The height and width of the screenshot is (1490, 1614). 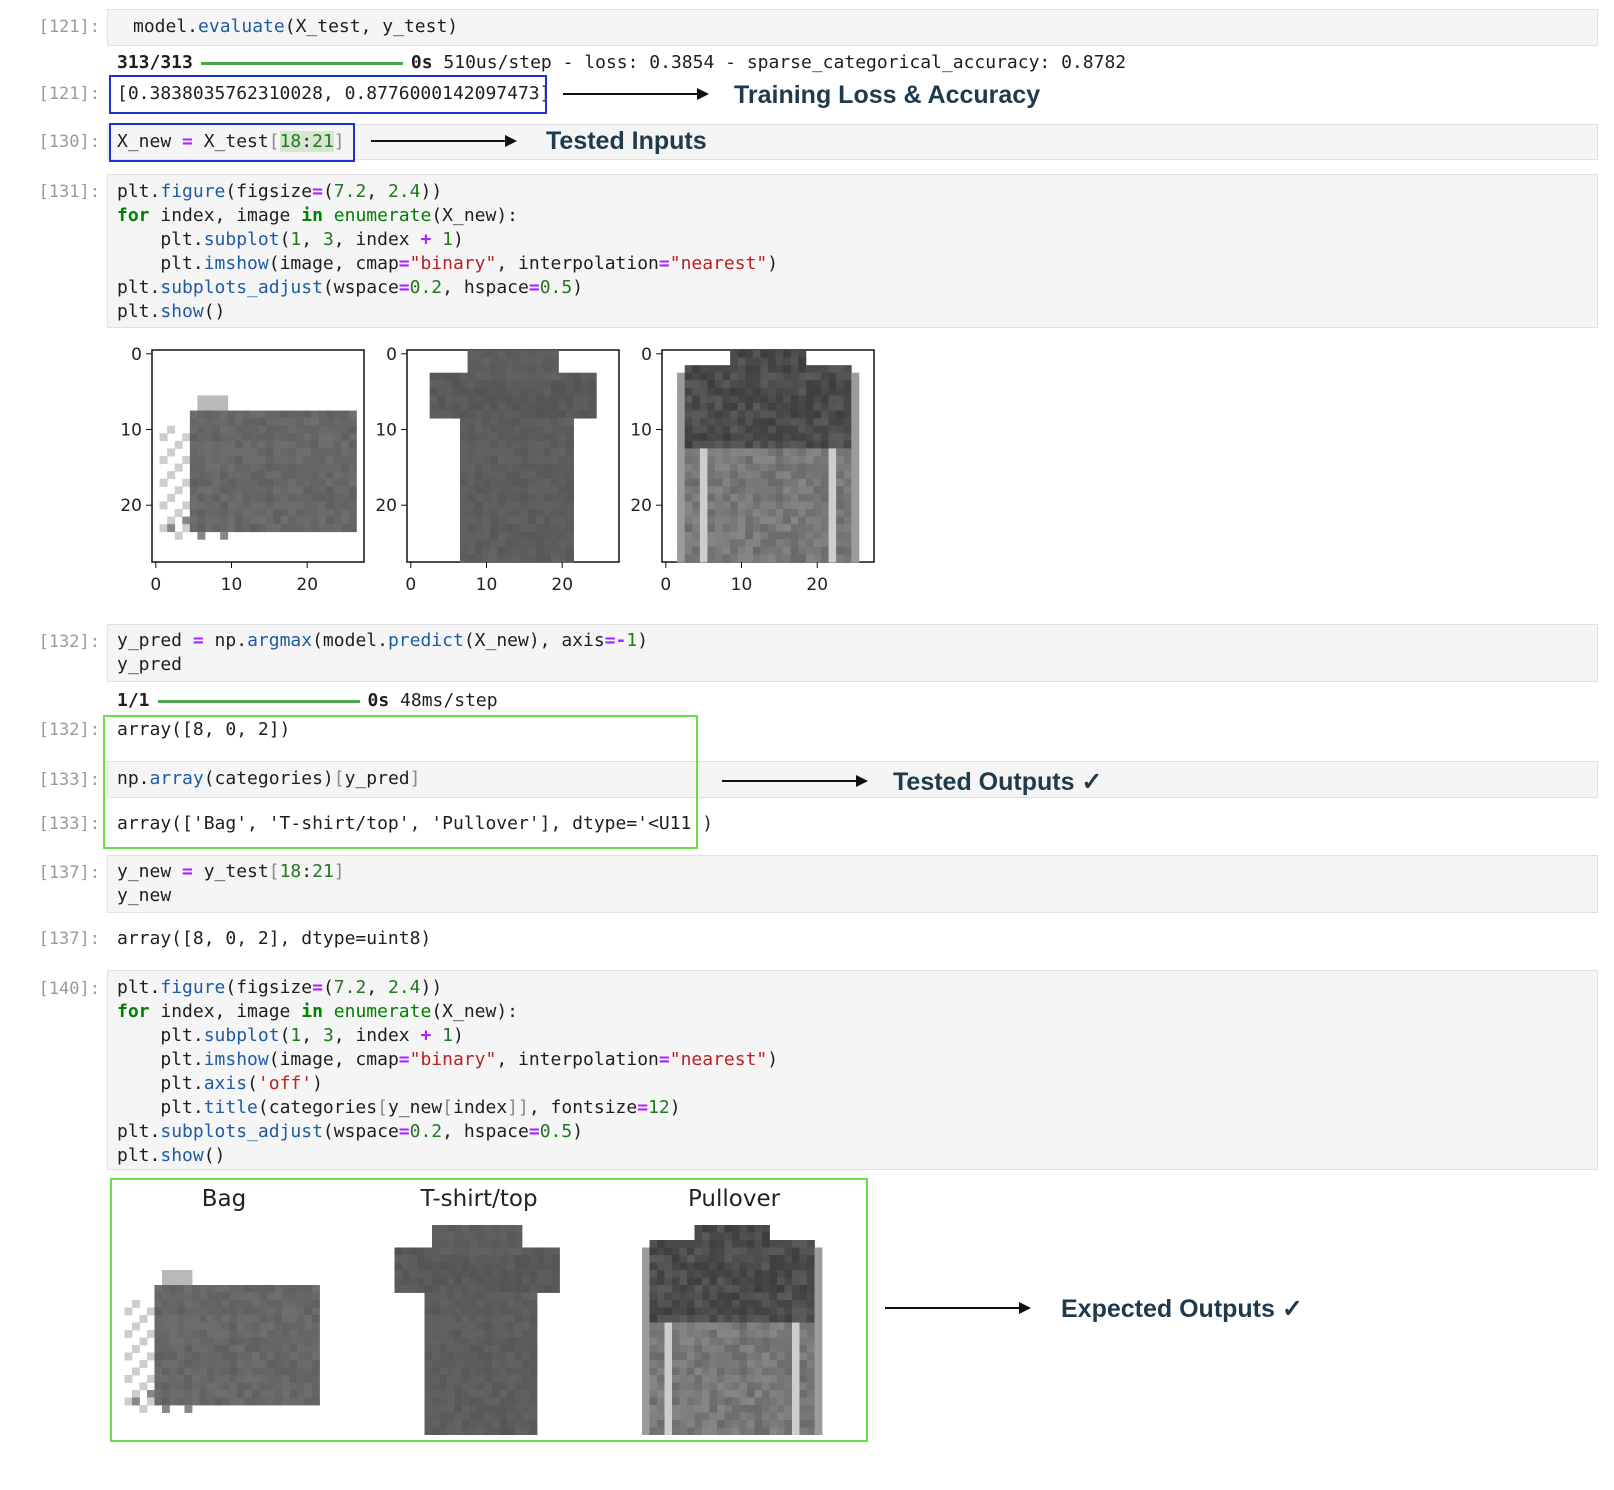 I want to click on figure-title-3: Pullover, so click(x=734, y=1199).